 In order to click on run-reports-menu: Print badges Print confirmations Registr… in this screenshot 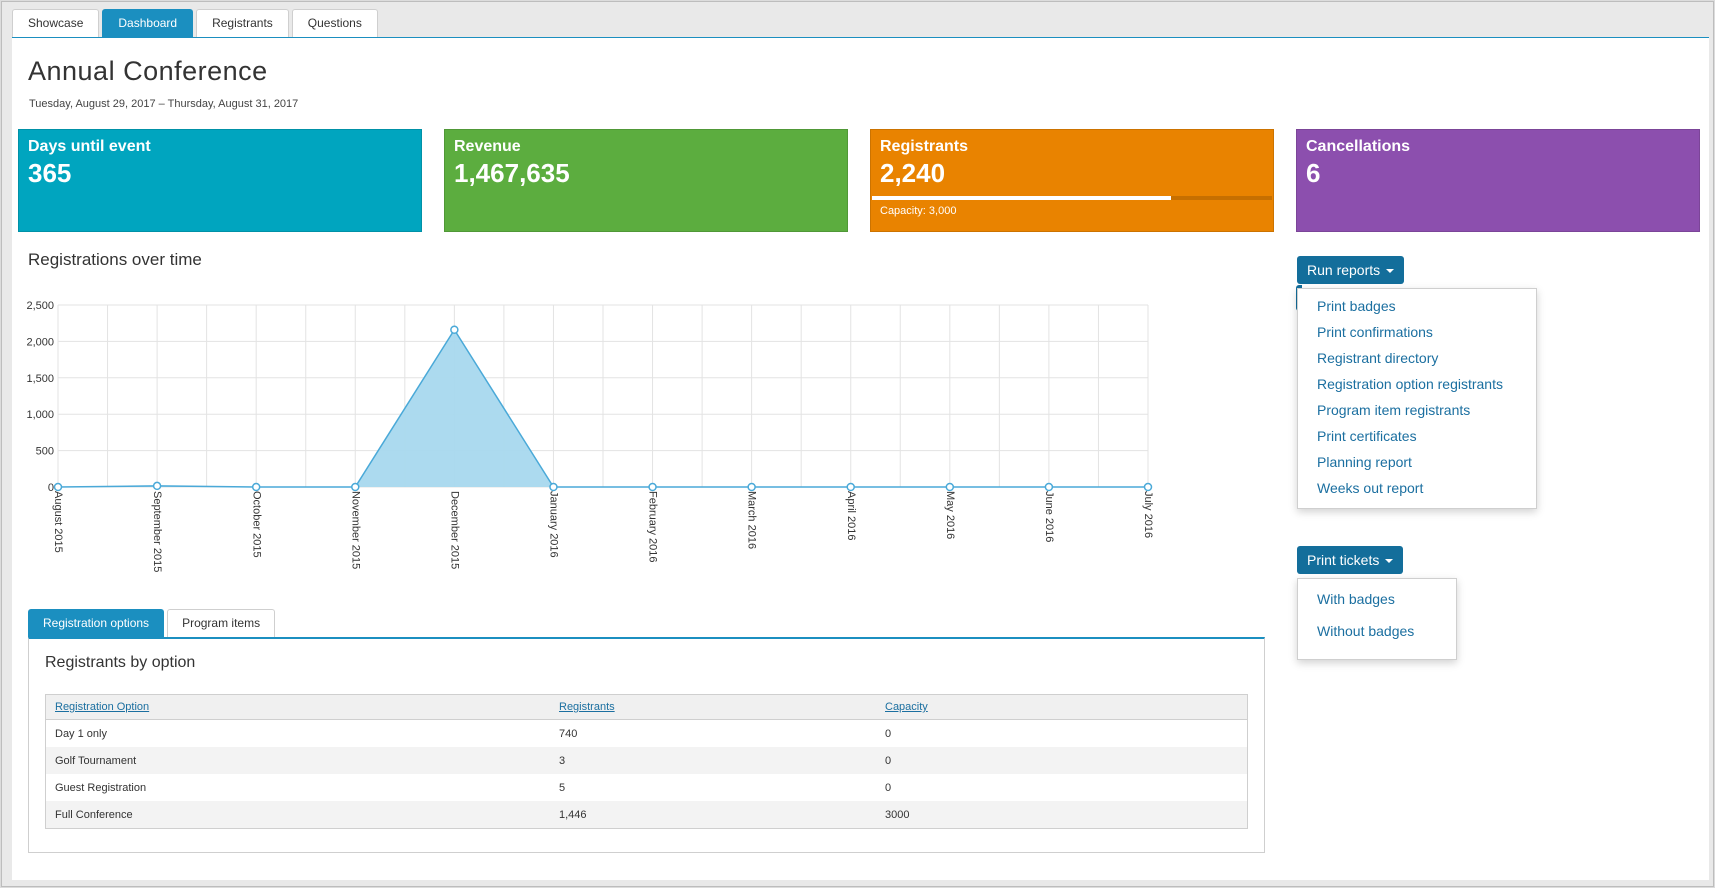, I will do `click(1417, 398)`.